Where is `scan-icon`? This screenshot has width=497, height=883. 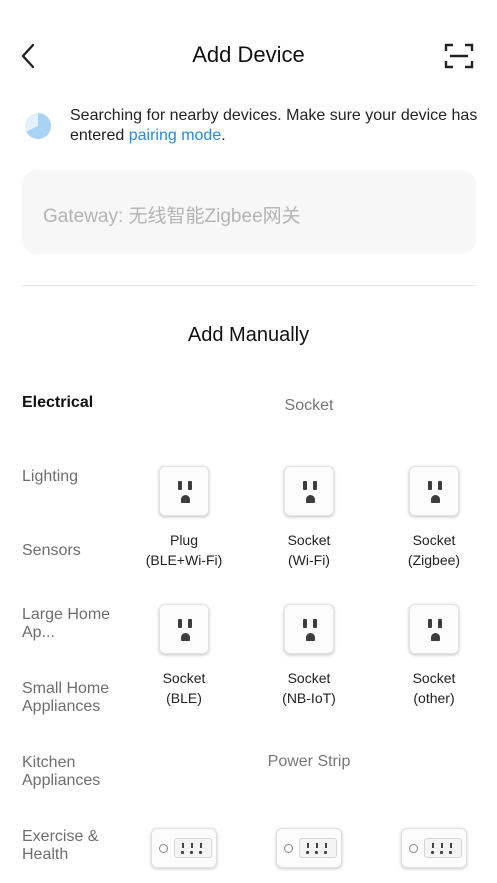 scan-icon is located at coordinates (459, 56).